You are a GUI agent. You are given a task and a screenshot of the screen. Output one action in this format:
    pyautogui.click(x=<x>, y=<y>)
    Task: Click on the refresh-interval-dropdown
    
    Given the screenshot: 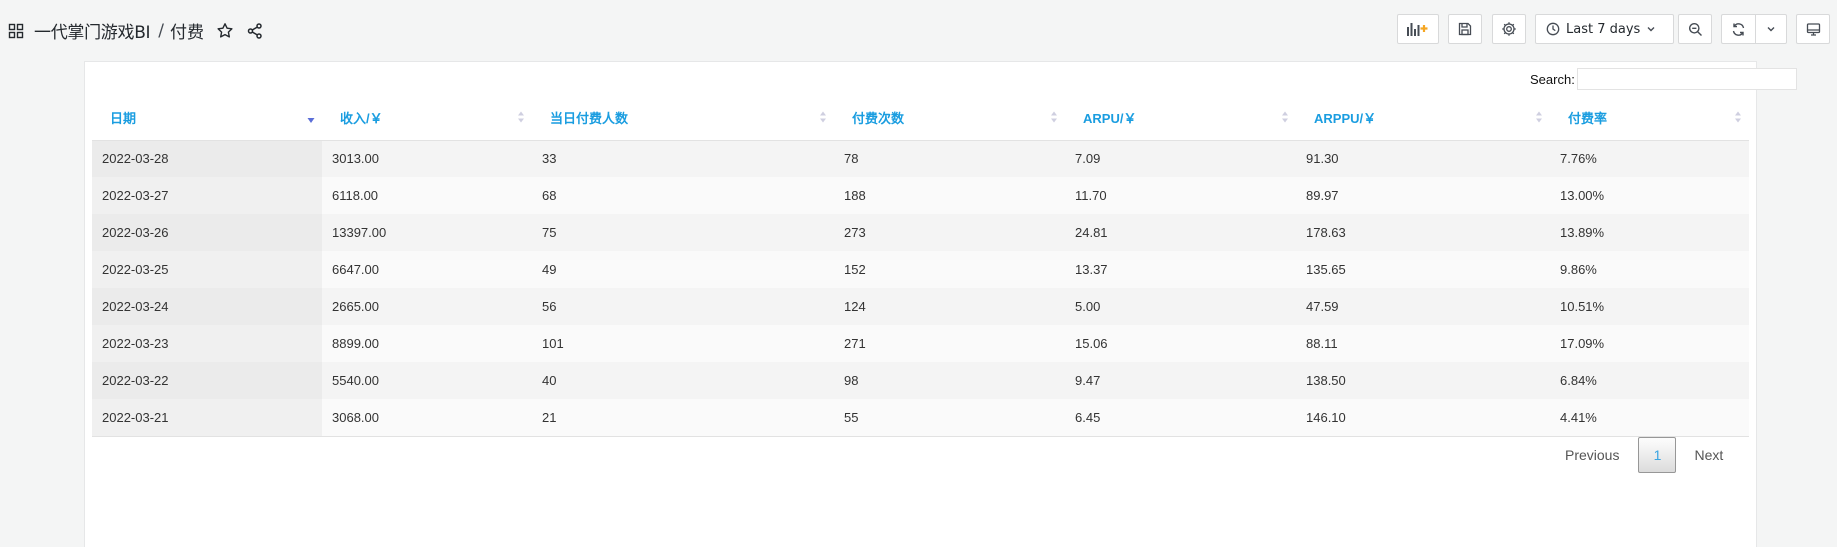 What is the action you would take?
    pyautogui.click(x=1771, y=29)
    